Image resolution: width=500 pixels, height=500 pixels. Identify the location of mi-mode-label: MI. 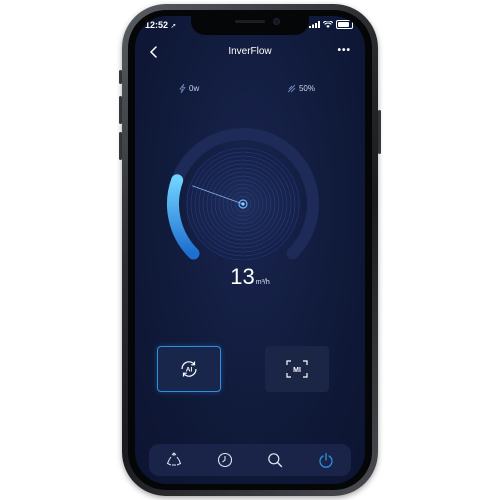
(297, 370).